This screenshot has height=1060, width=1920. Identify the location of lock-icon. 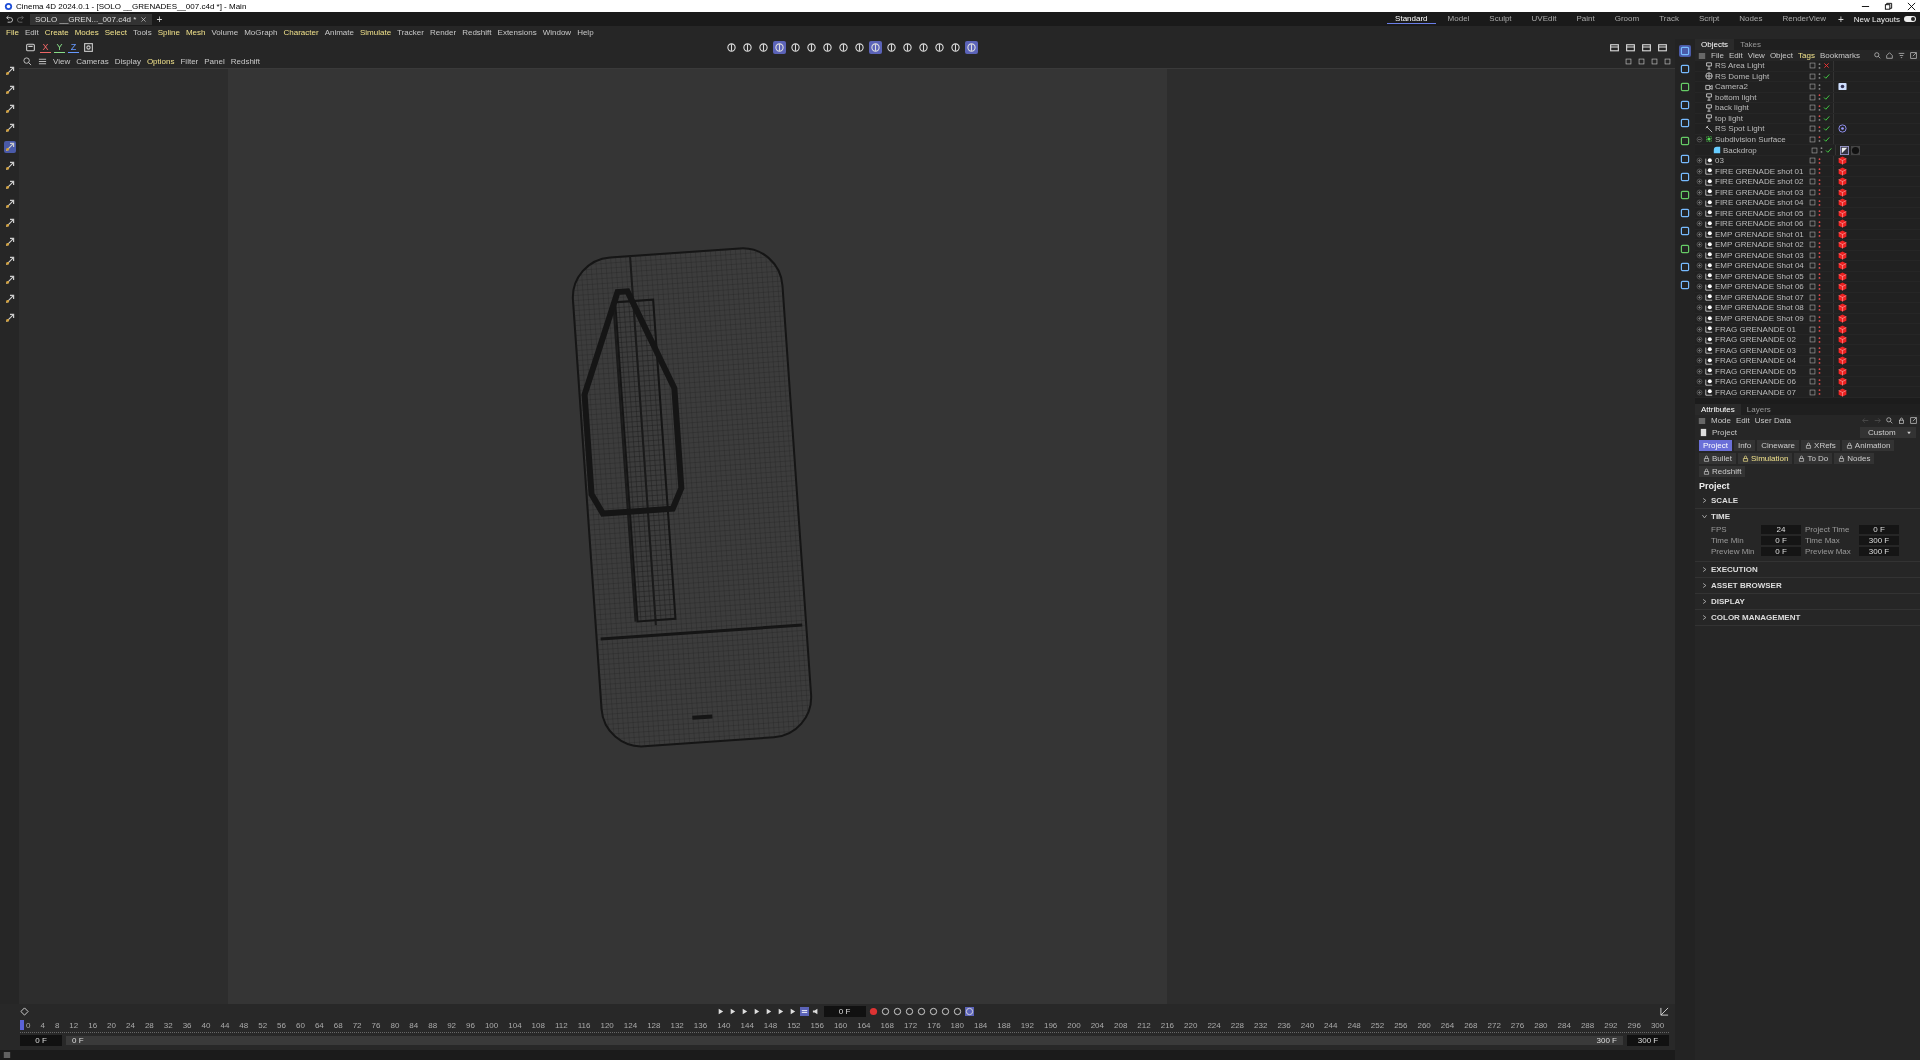
(1901, 420).